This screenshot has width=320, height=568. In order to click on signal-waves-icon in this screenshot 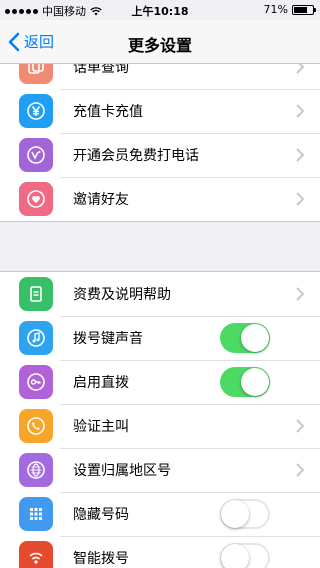, I will do `click(36, 554)`.